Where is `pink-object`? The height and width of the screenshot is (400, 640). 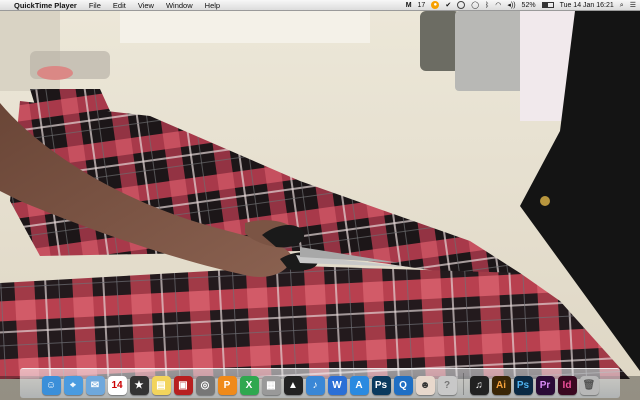
pink-object is located at coordinates (55, 73).